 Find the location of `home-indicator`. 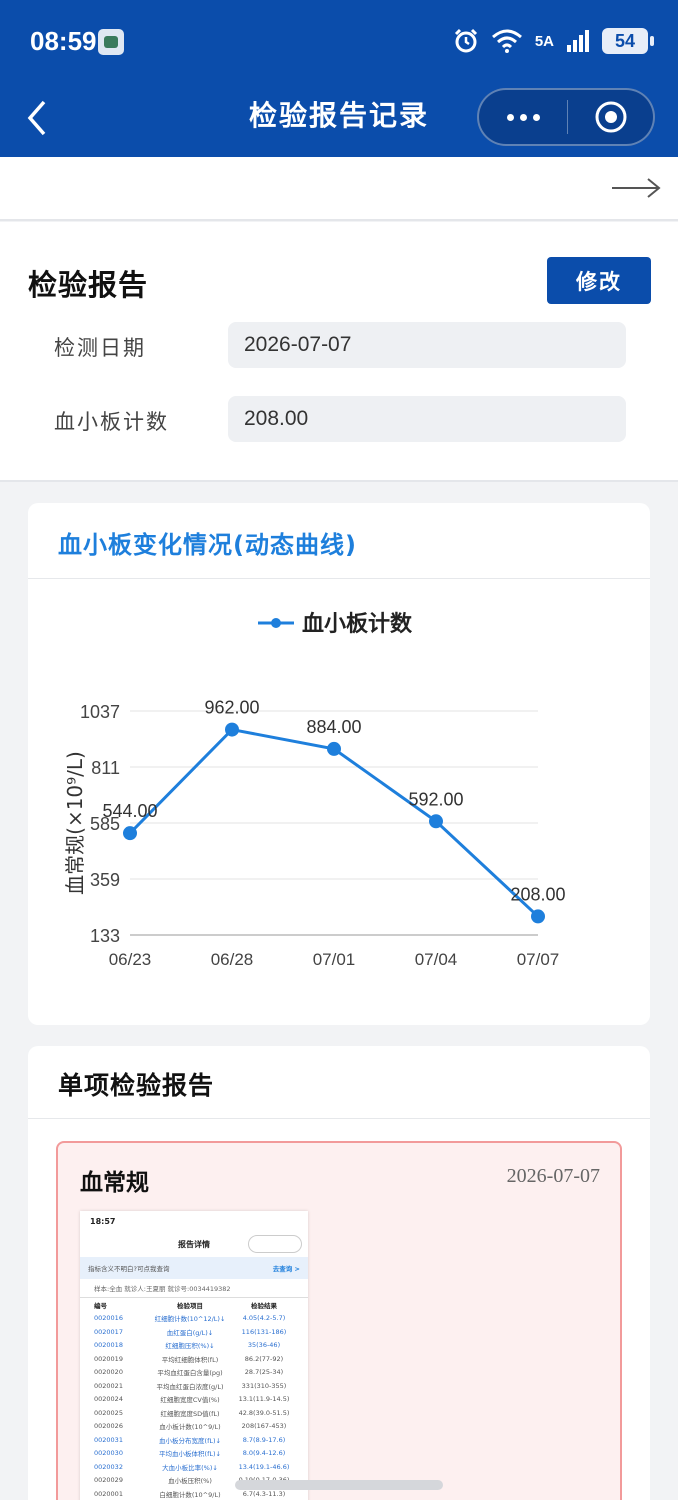

home-indicator is located at coordinates (339, 1485).